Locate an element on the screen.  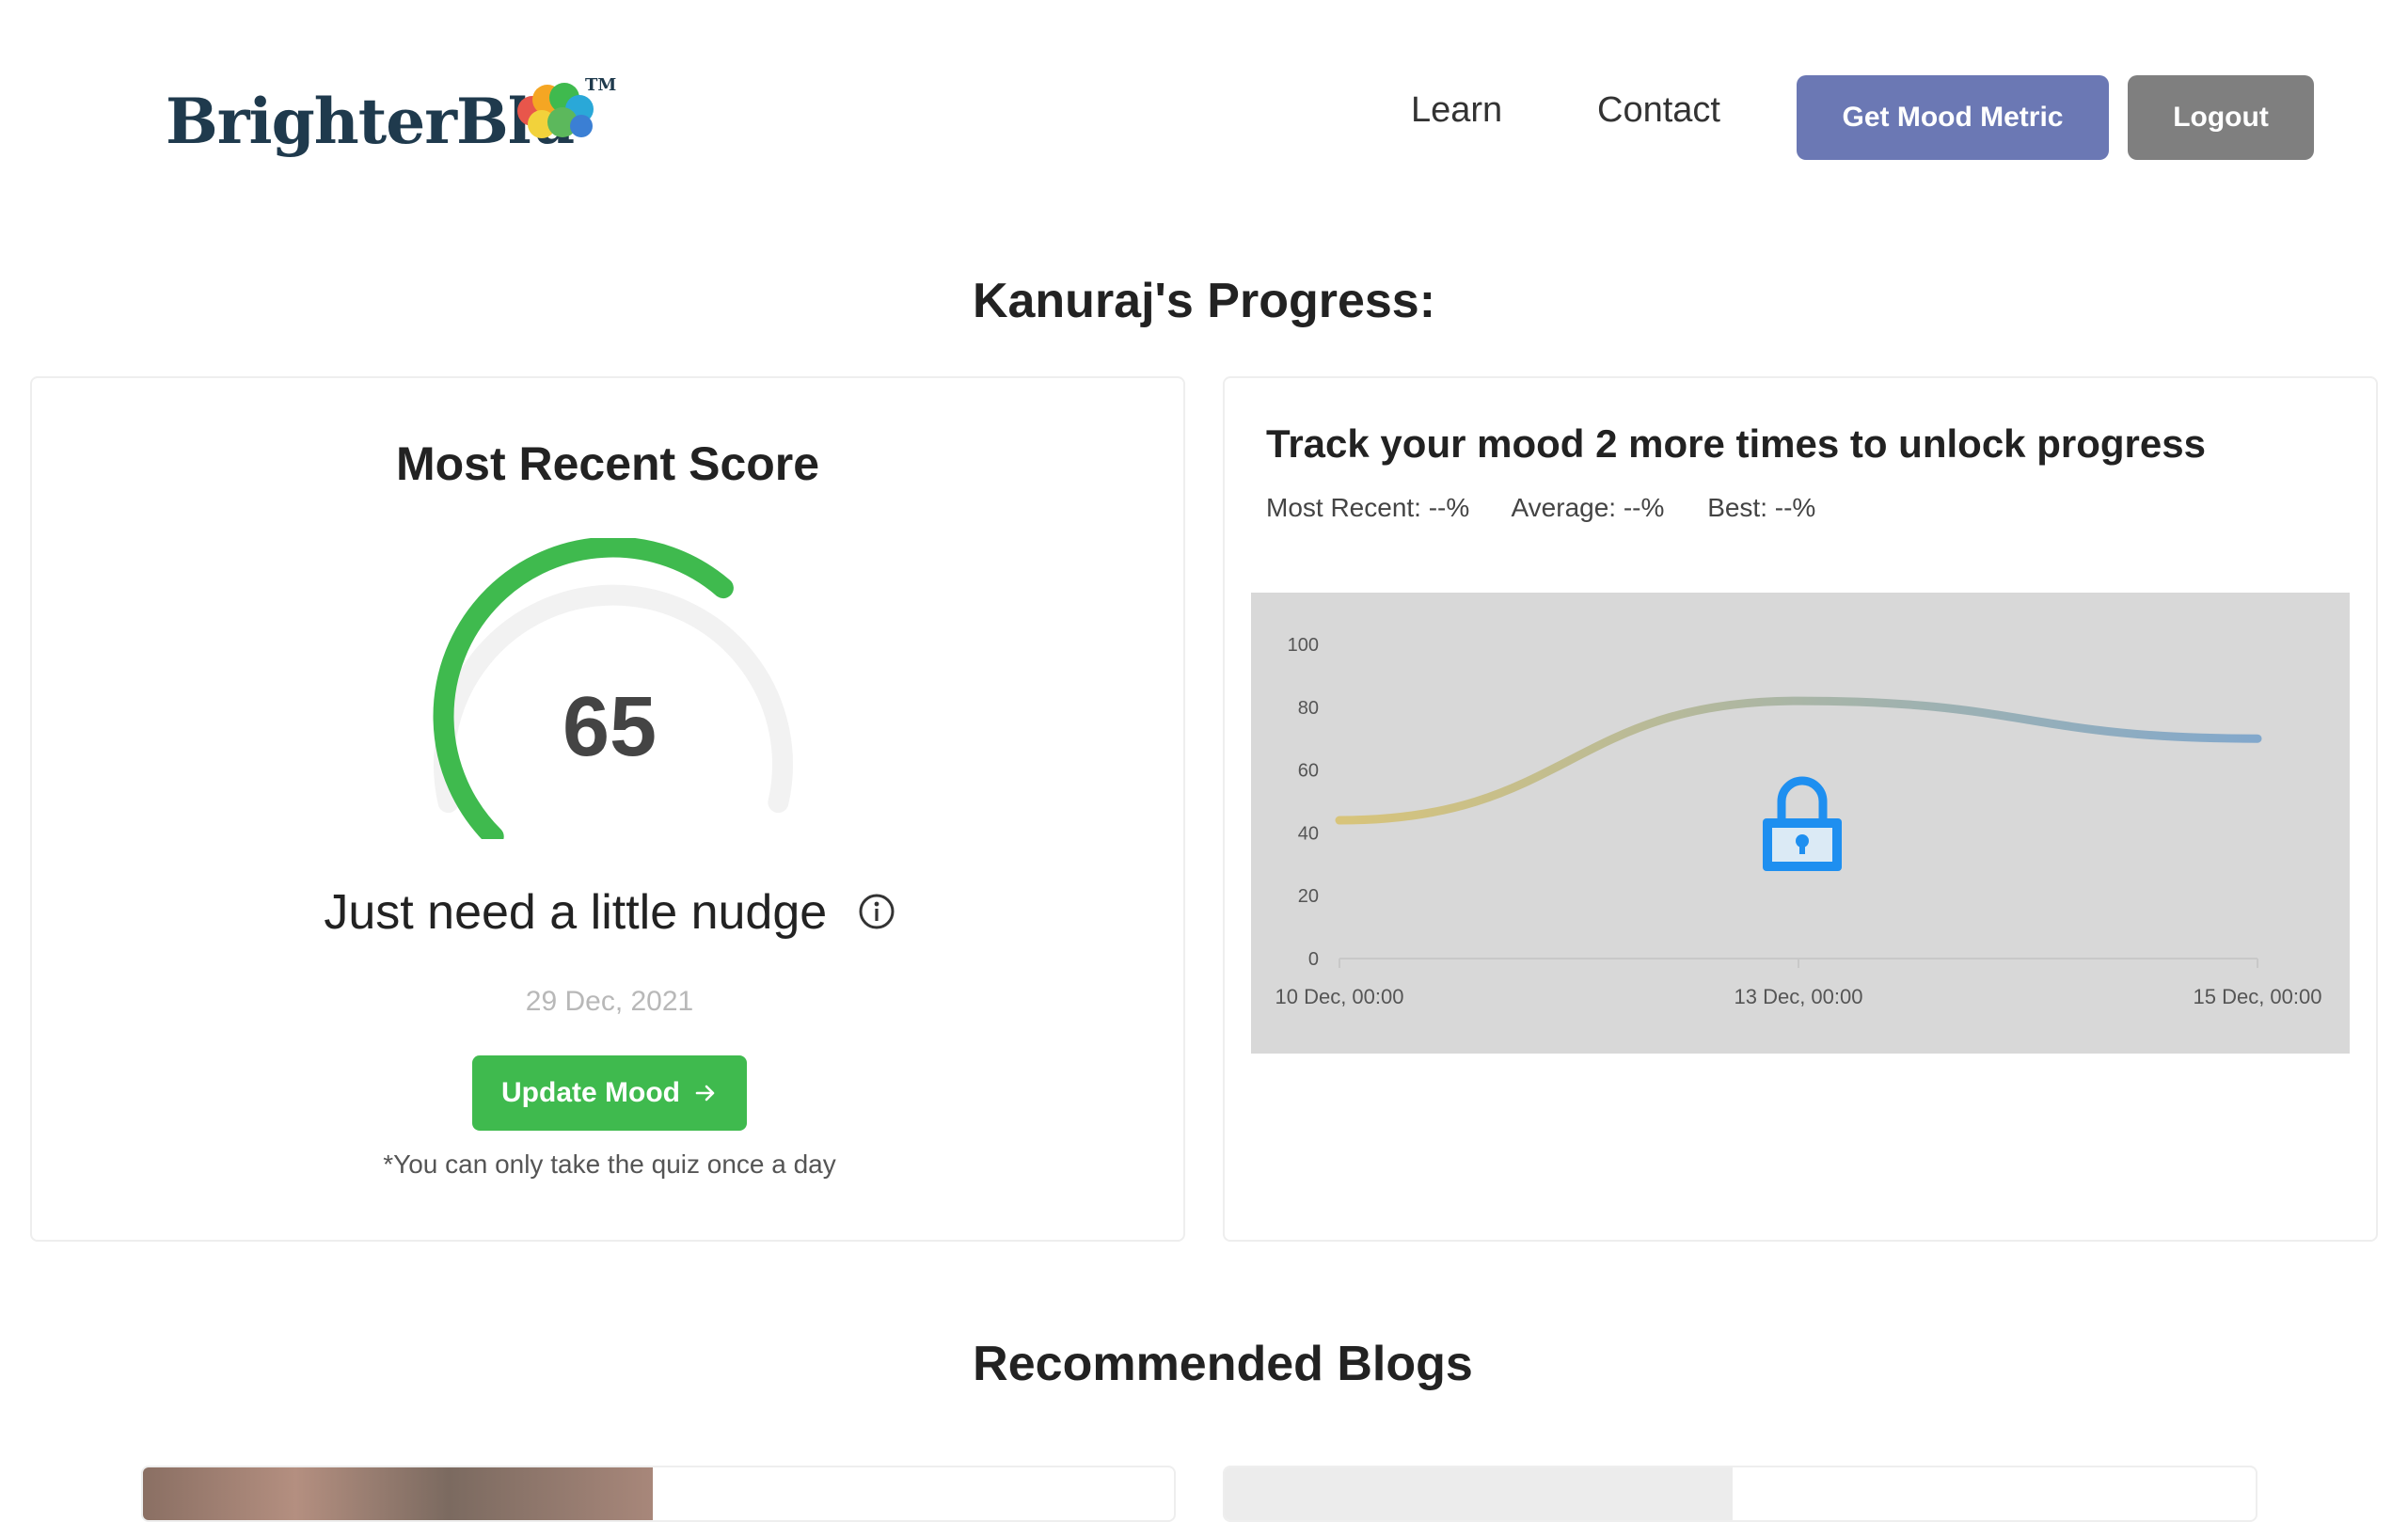
get-mood-metric-button: Get Mood Metric is located at coordinates (1953, 118).